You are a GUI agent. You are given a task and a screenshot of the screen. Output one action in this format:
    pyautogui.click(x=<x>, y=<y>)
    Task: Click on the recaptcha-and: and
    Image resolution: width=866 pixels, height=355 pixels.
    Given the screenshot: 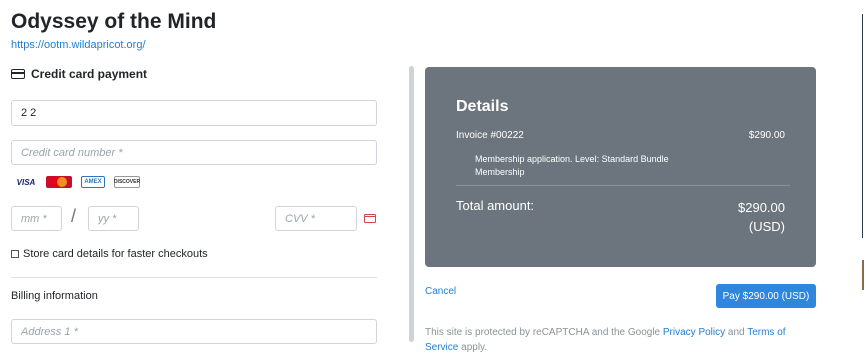 What is the action you would take?
    pyautogui.click(x=736, y=332)
    